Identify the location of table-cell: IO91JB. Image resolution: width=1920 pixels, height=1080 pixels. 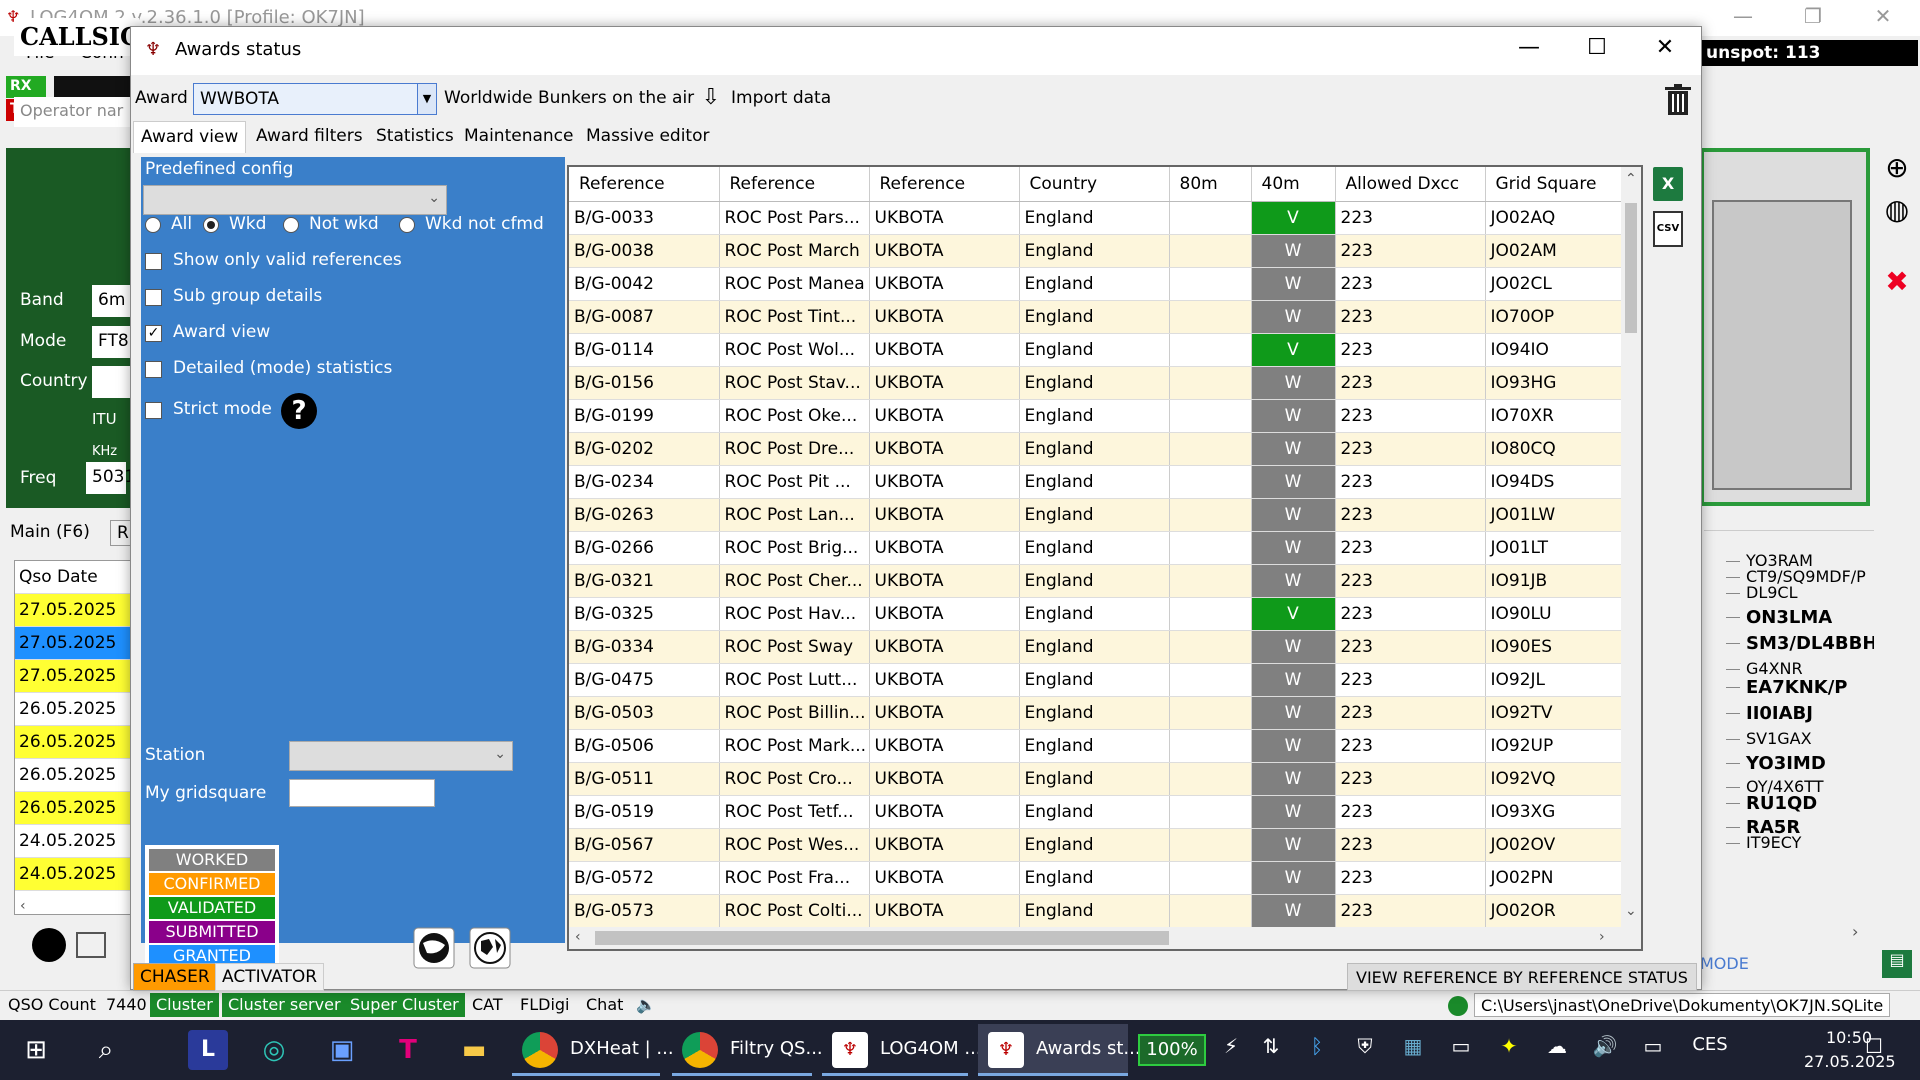
(1553, 581).